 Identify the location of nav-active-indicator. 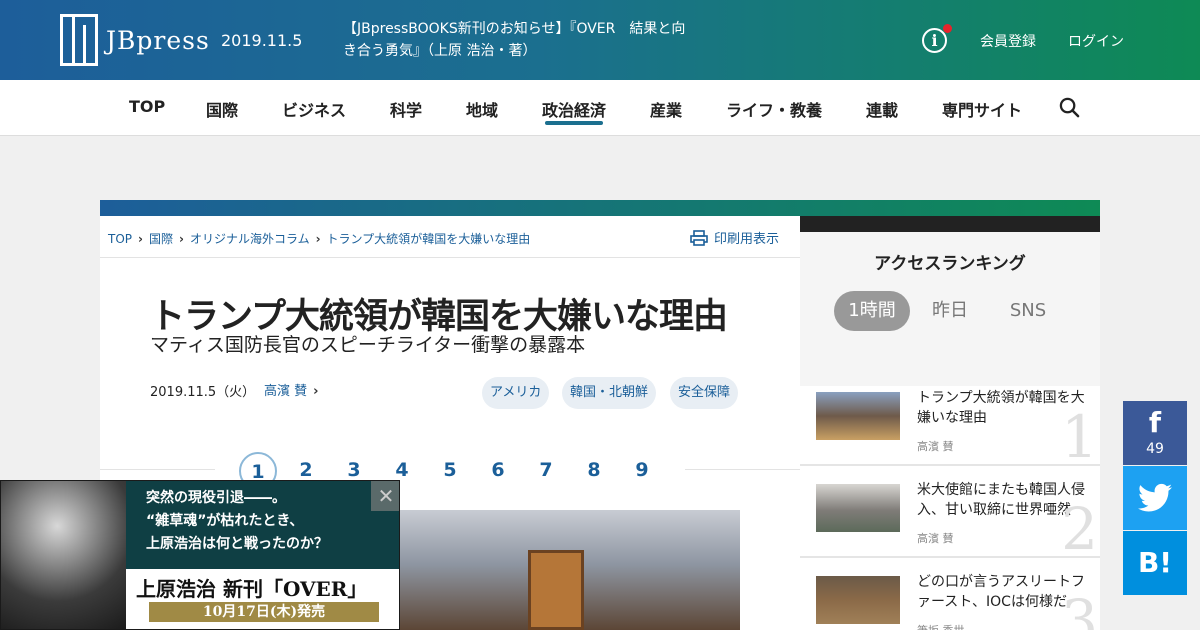
(574, 123).